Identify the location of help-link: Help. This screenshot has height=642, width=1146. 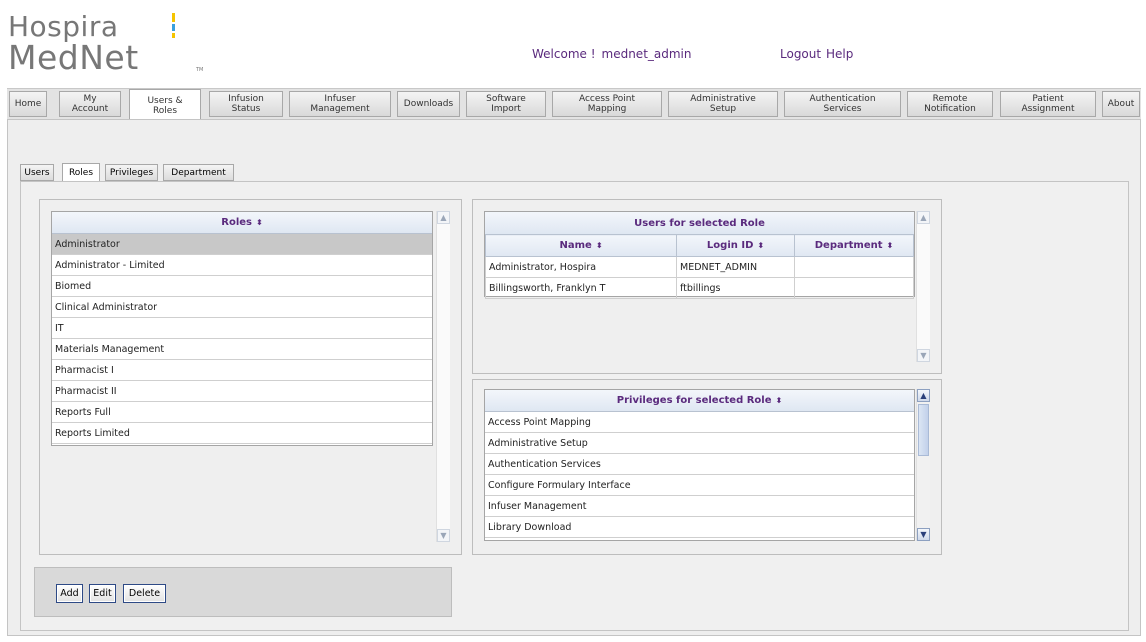
(839, 54).